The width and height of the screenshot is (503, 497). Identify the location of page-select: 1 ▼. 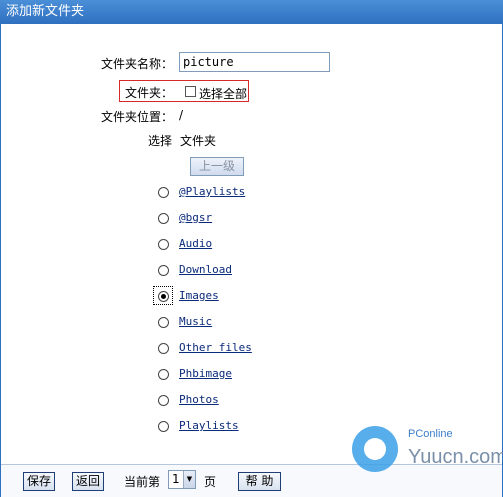
(182, 479).